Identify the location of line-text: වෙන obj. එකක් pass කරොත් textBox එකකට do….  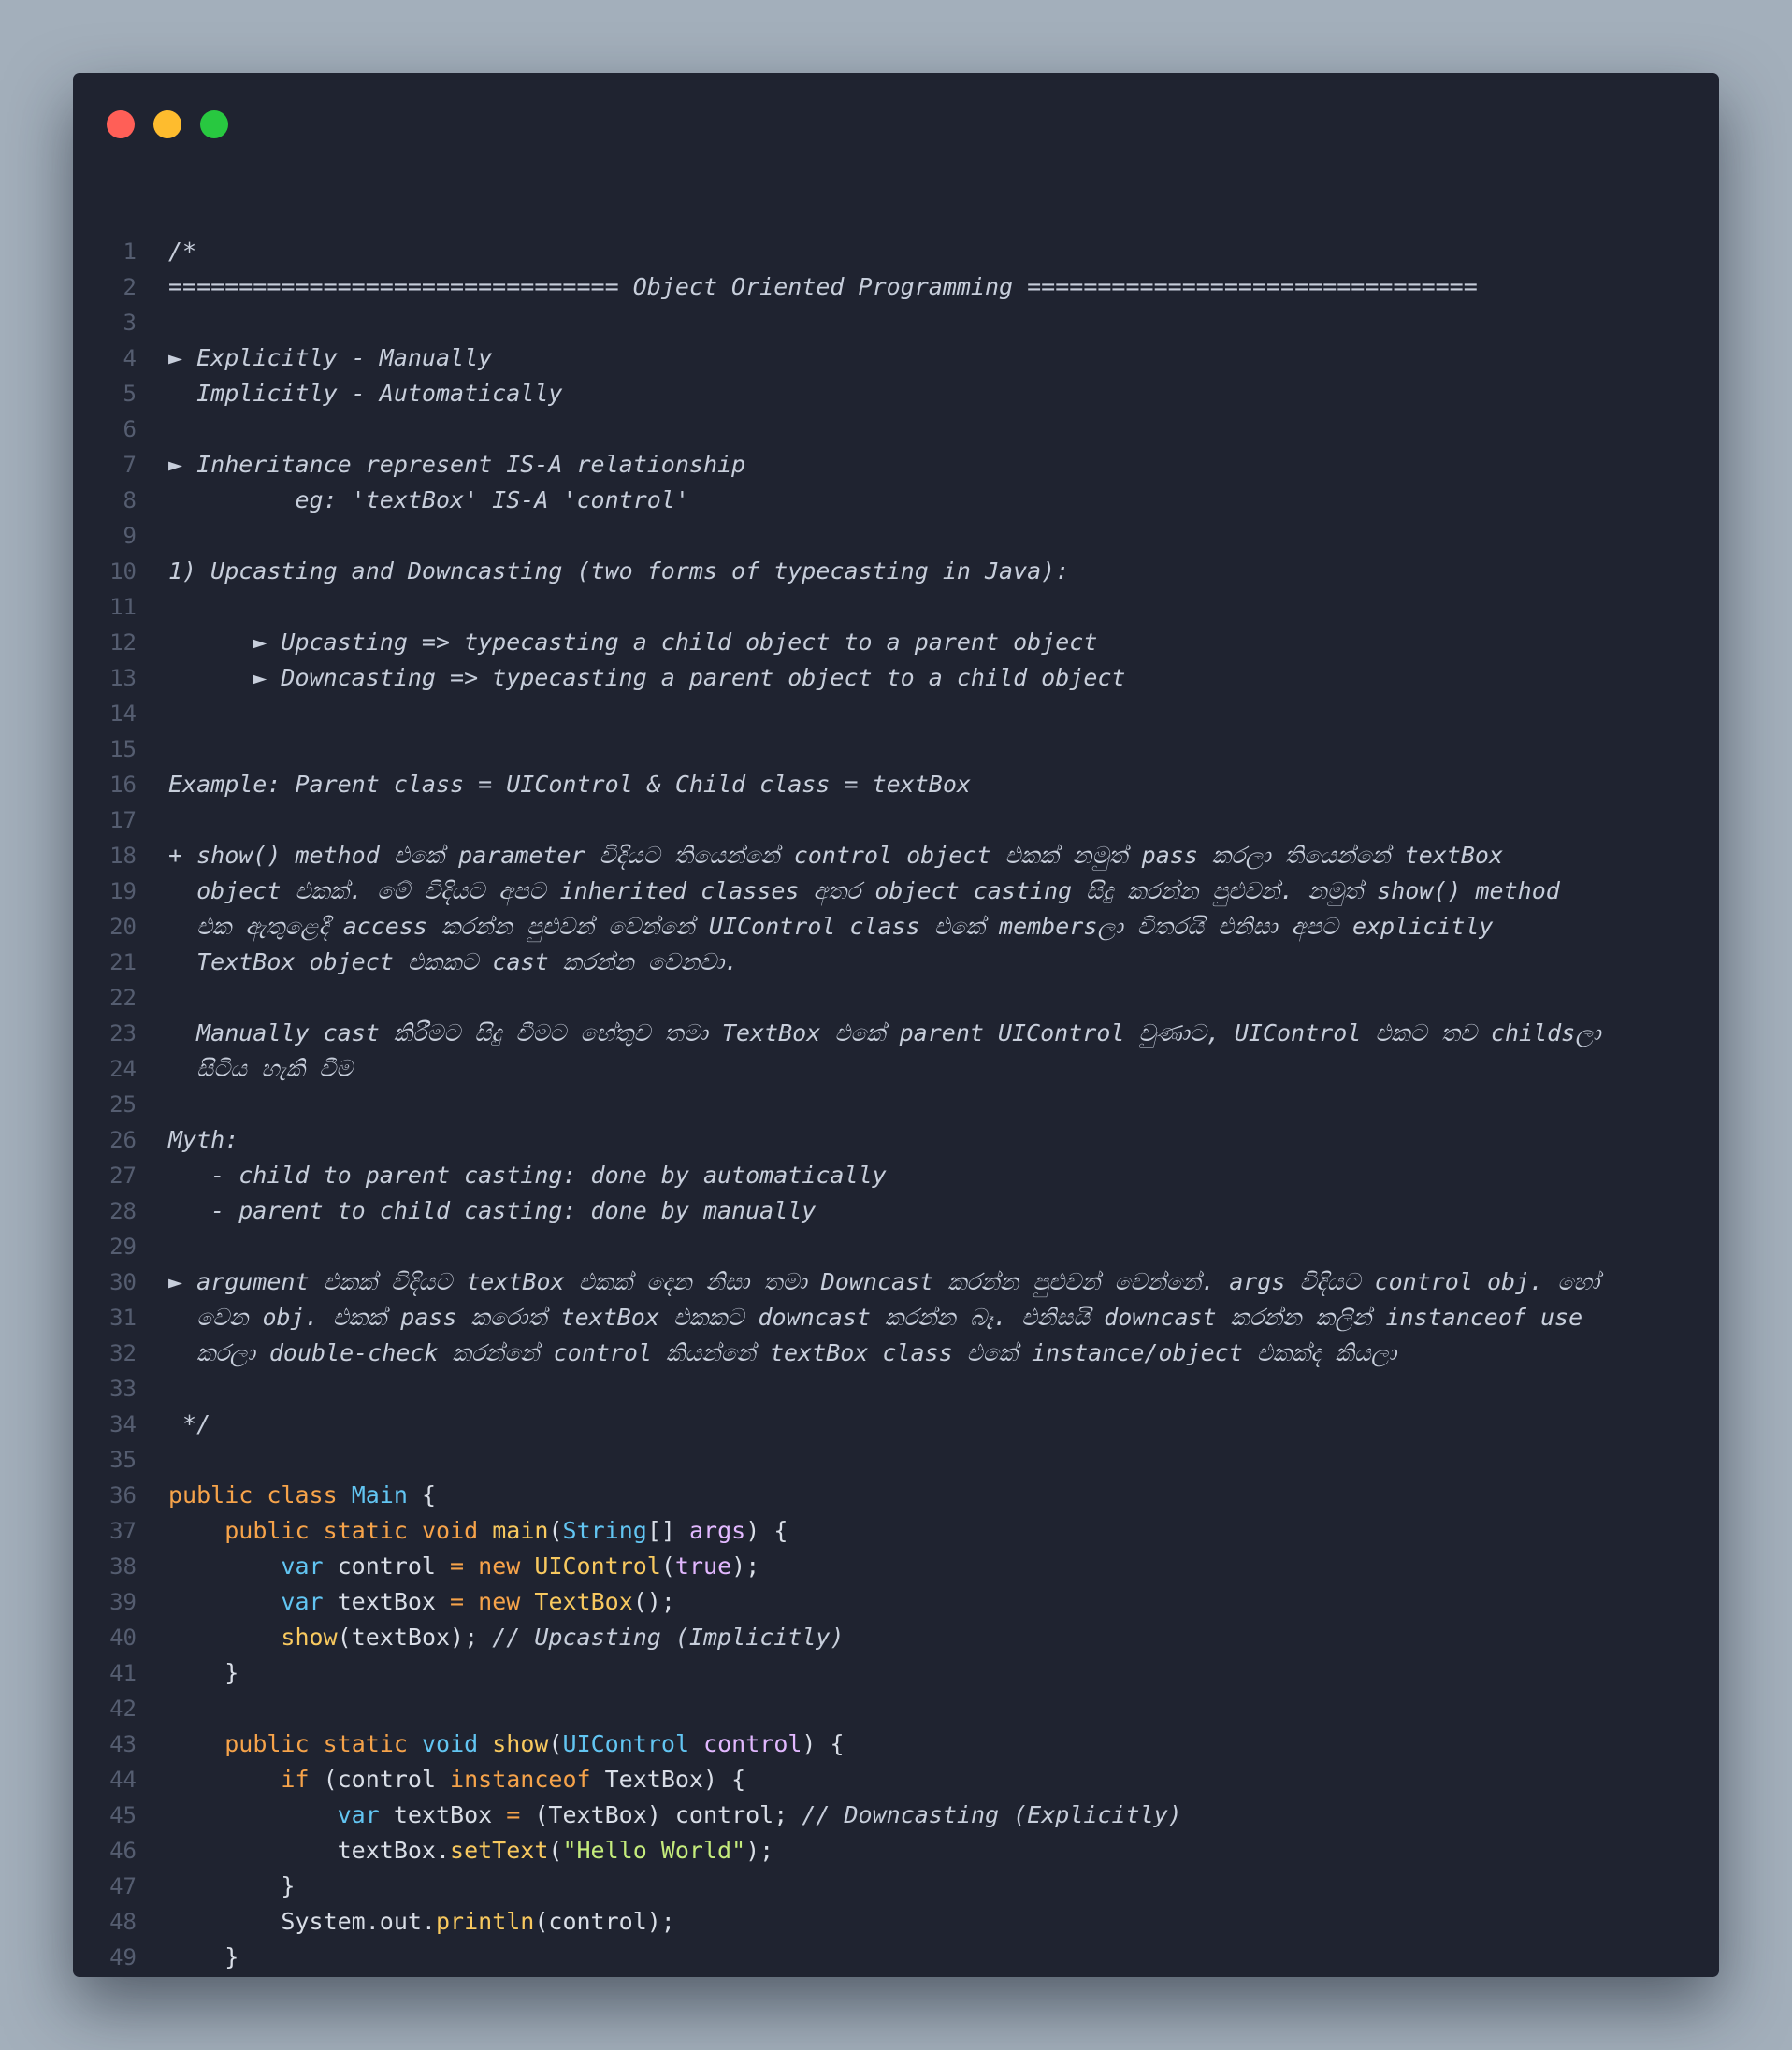
(875, 1317).